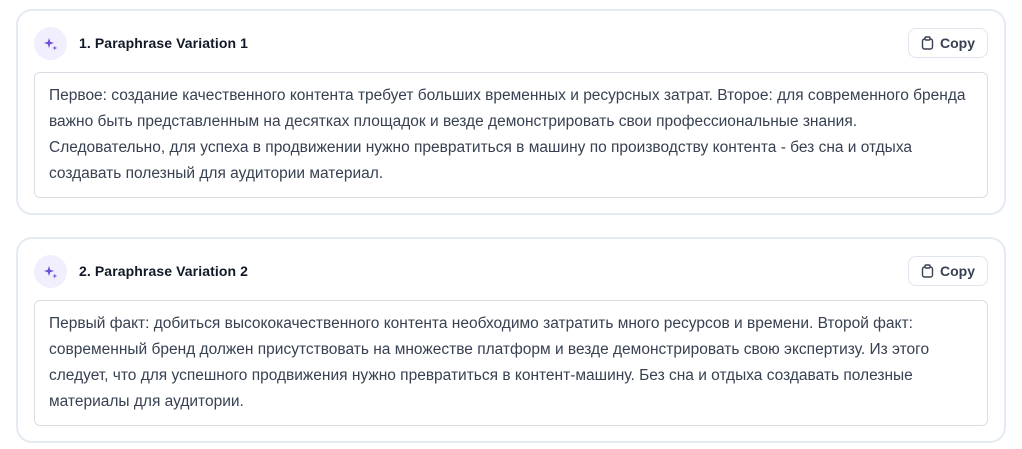  Describe the element at coordinates (164, 43) in the screenshot. I see `card-title: 1. Paraphrase Variation 1` at that location.